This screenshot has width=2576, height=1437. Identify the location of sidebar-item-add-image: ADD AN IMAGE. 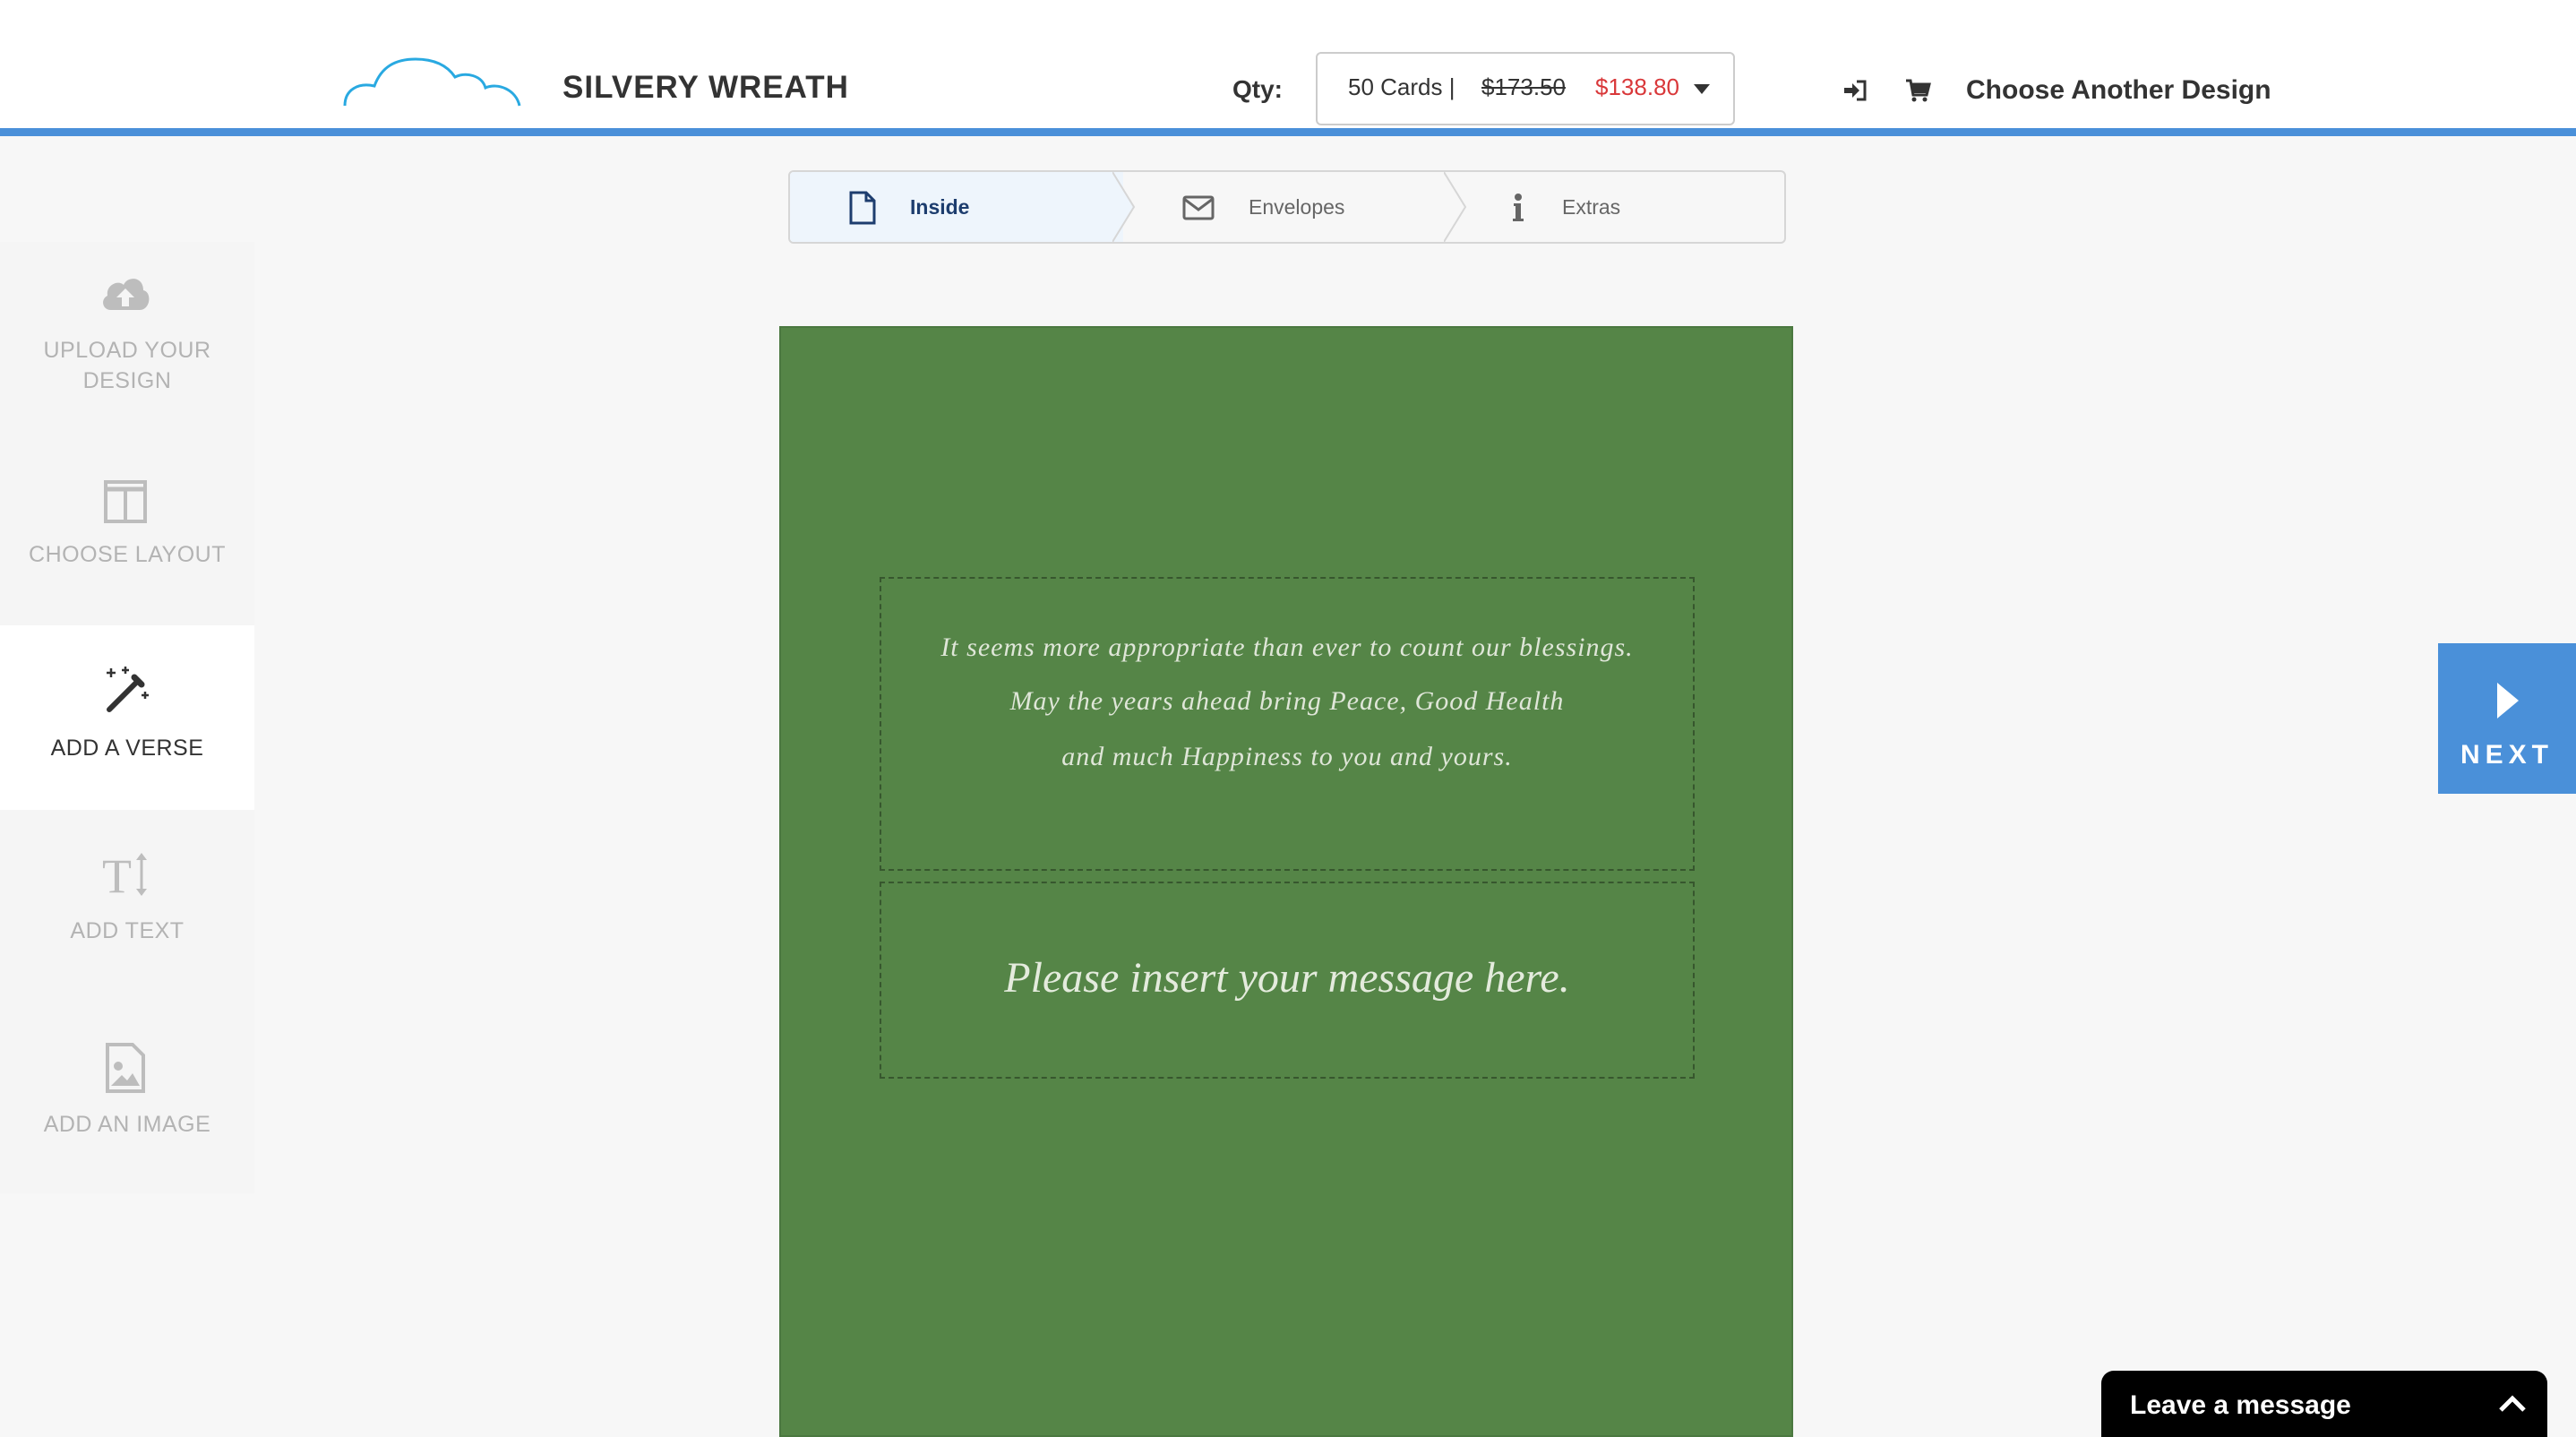
(127, 1098).